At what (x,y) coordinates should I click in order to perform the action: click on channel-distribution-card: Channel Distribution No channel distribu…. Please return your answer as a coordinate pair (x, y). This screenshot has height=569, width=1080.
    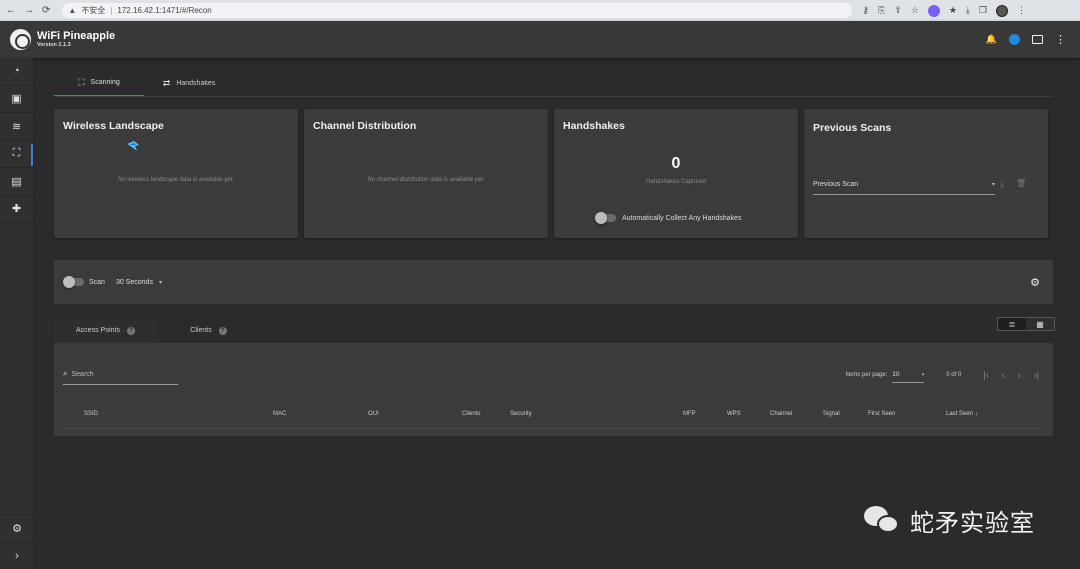
    Looking at the image, I should click on (426, 173).